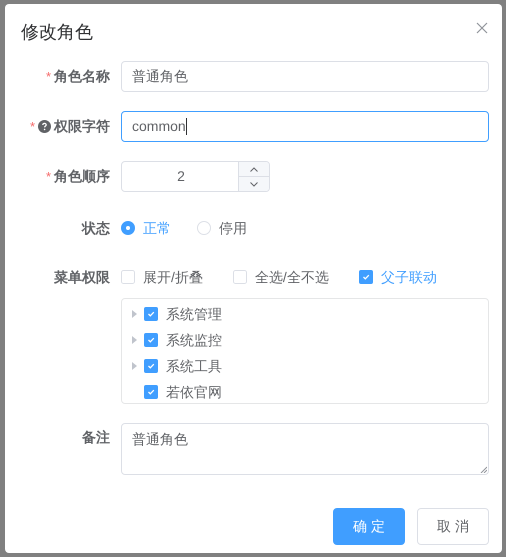 This screenshot has height=557, width=506. What do you see at coordinates (128, 228) in the screenshot?
I see `radio-button` at bounding box center [128, 228].